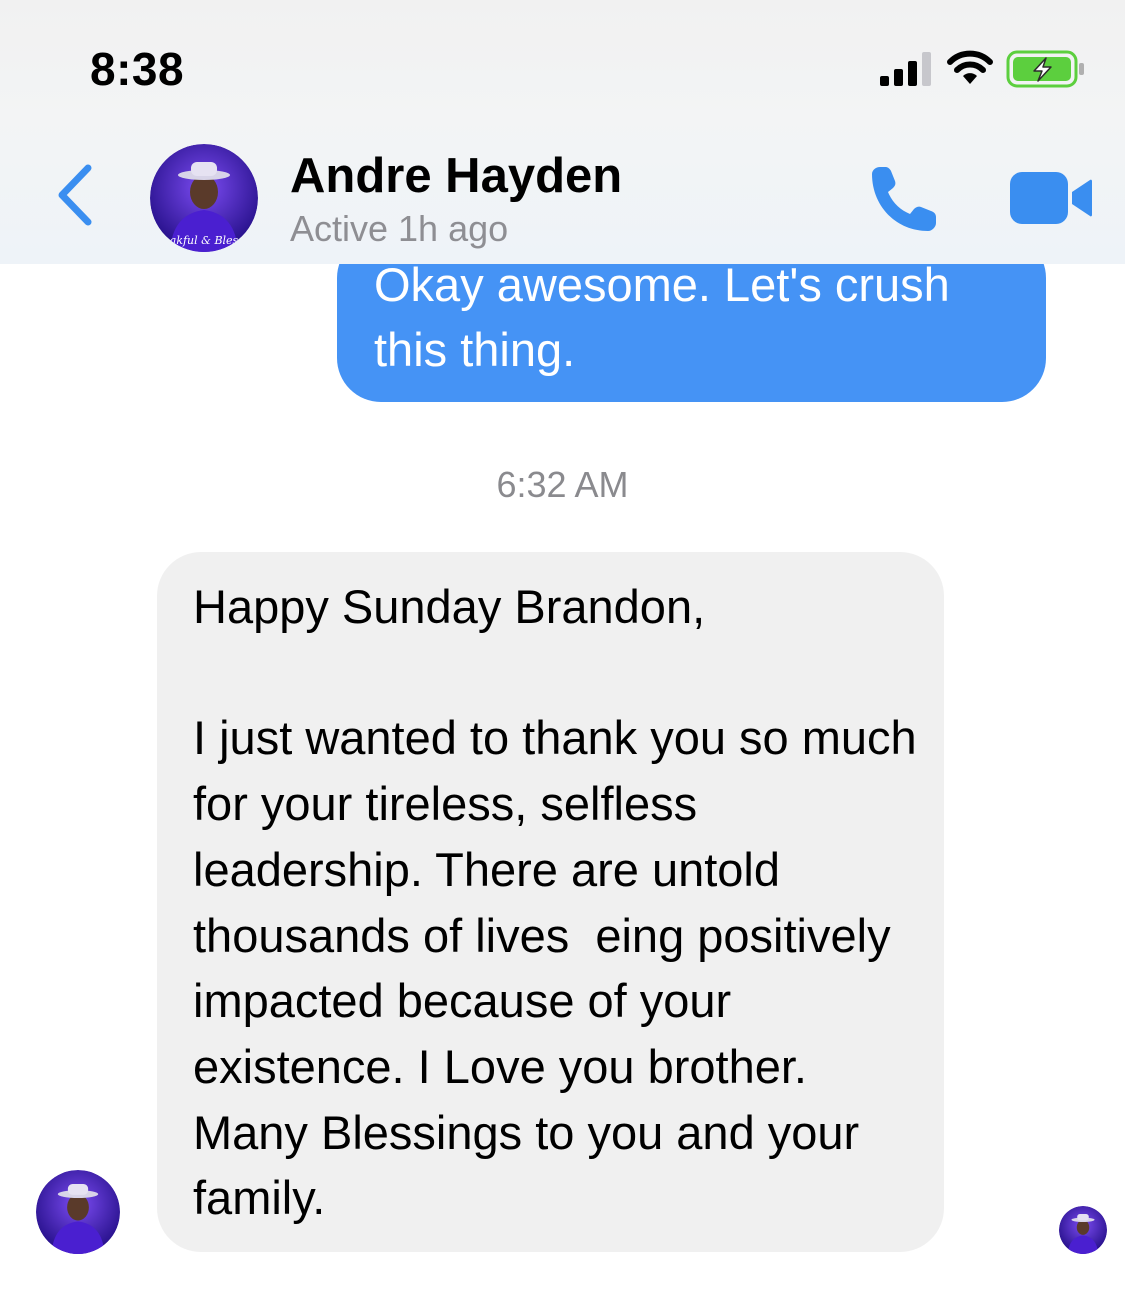 The height and width of the screenshot is (1290, 1125). I want to click on message-timestamp: 6:32 AM, so click(562, 484).